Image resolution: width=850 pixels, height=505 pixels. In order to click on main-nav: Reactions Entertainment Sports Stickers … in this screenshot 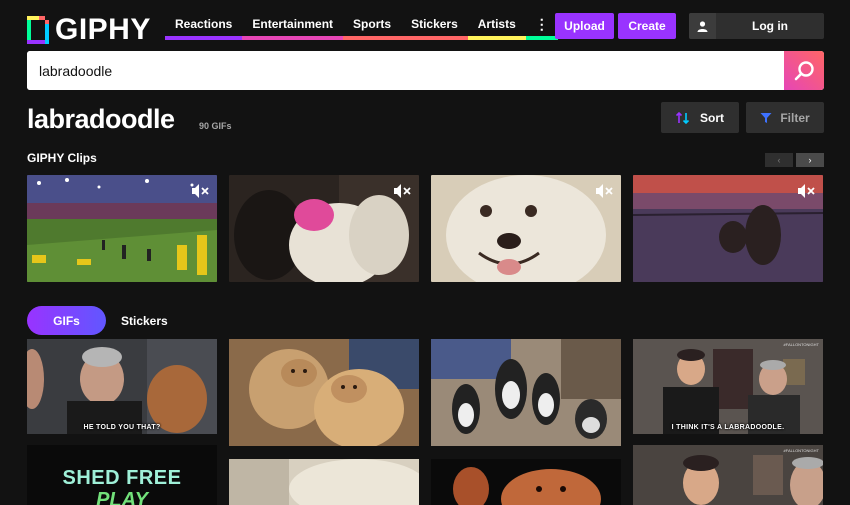, I will do `click(361, 26)`.